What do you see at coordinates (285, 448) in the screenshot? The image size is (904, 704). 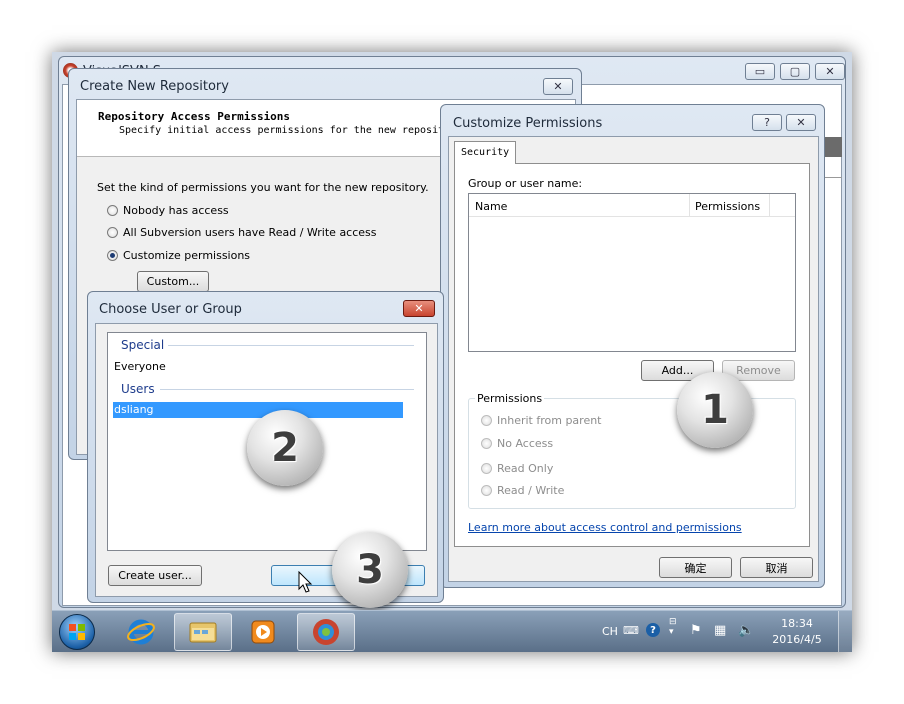 I see `callout-badge-2: 2` at bounding box center [285, 448].